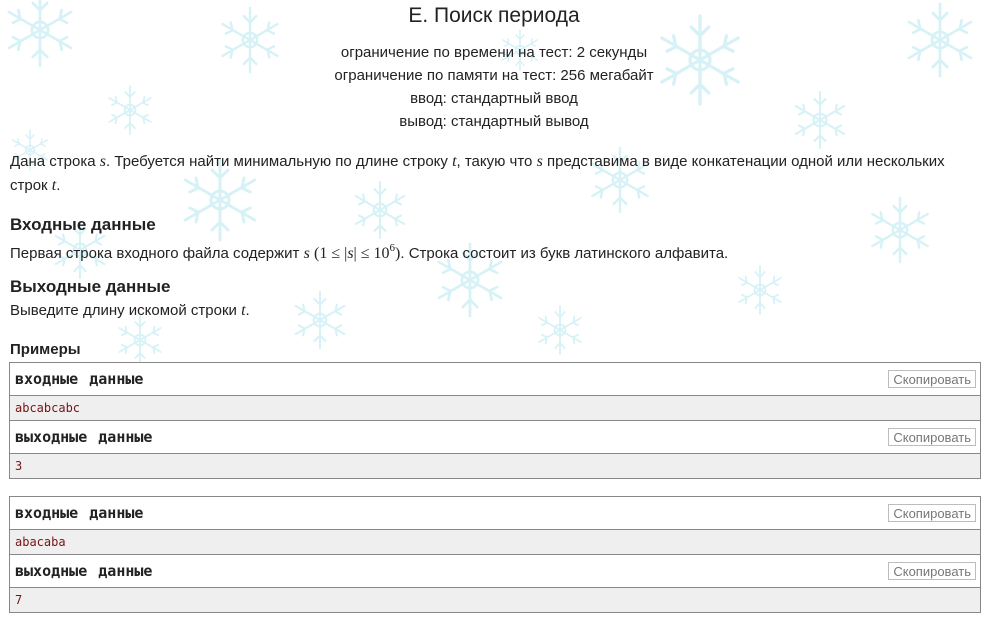 This screenshot has height=620, width=988. I want to click on math-open: (1 ≤ |, so click(331, 253).